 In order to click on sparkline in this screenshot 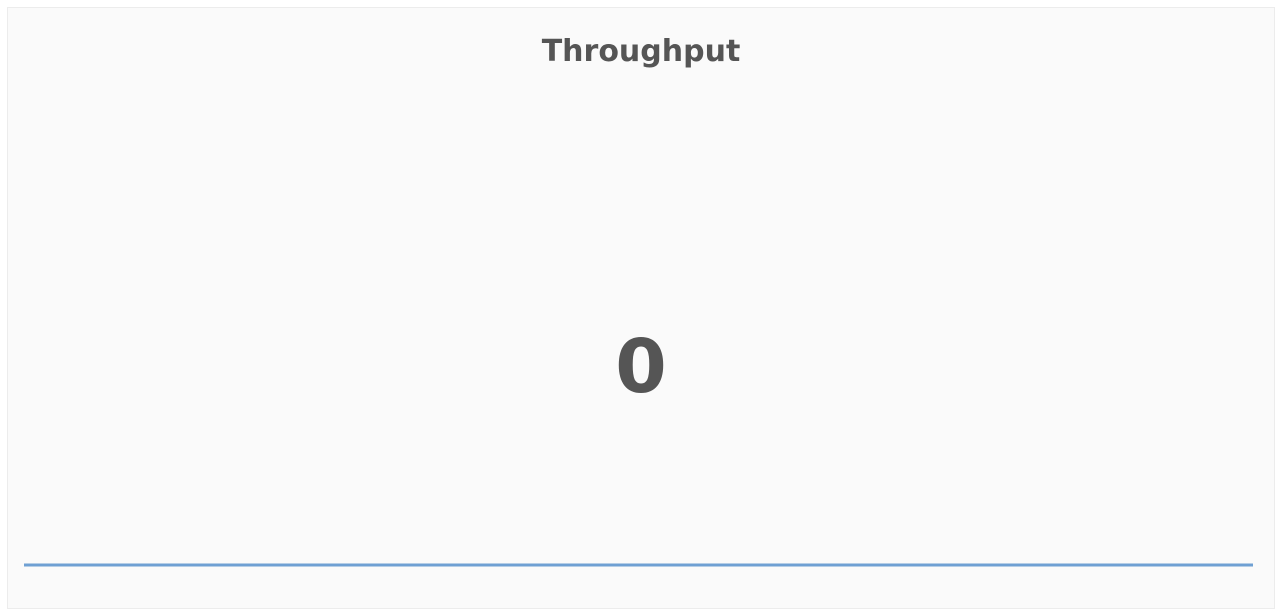, I will do `click(638, 565)`.